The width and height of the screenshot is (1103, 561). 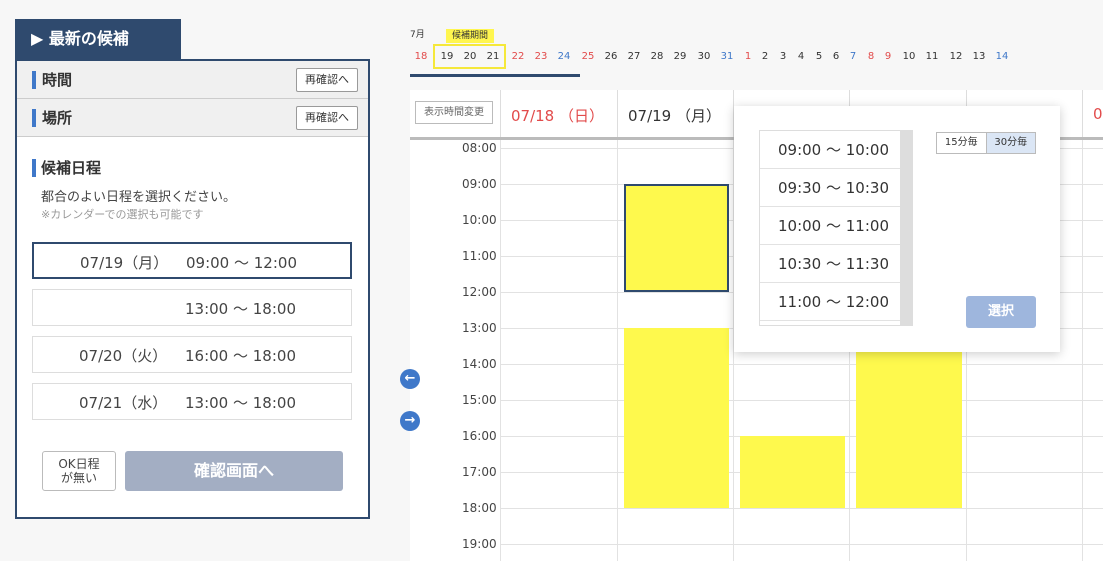 What do you see at coordinates (479, 508) in the screenshot?
I see `hour-label: 18:00` at bounding box center [479, 508].